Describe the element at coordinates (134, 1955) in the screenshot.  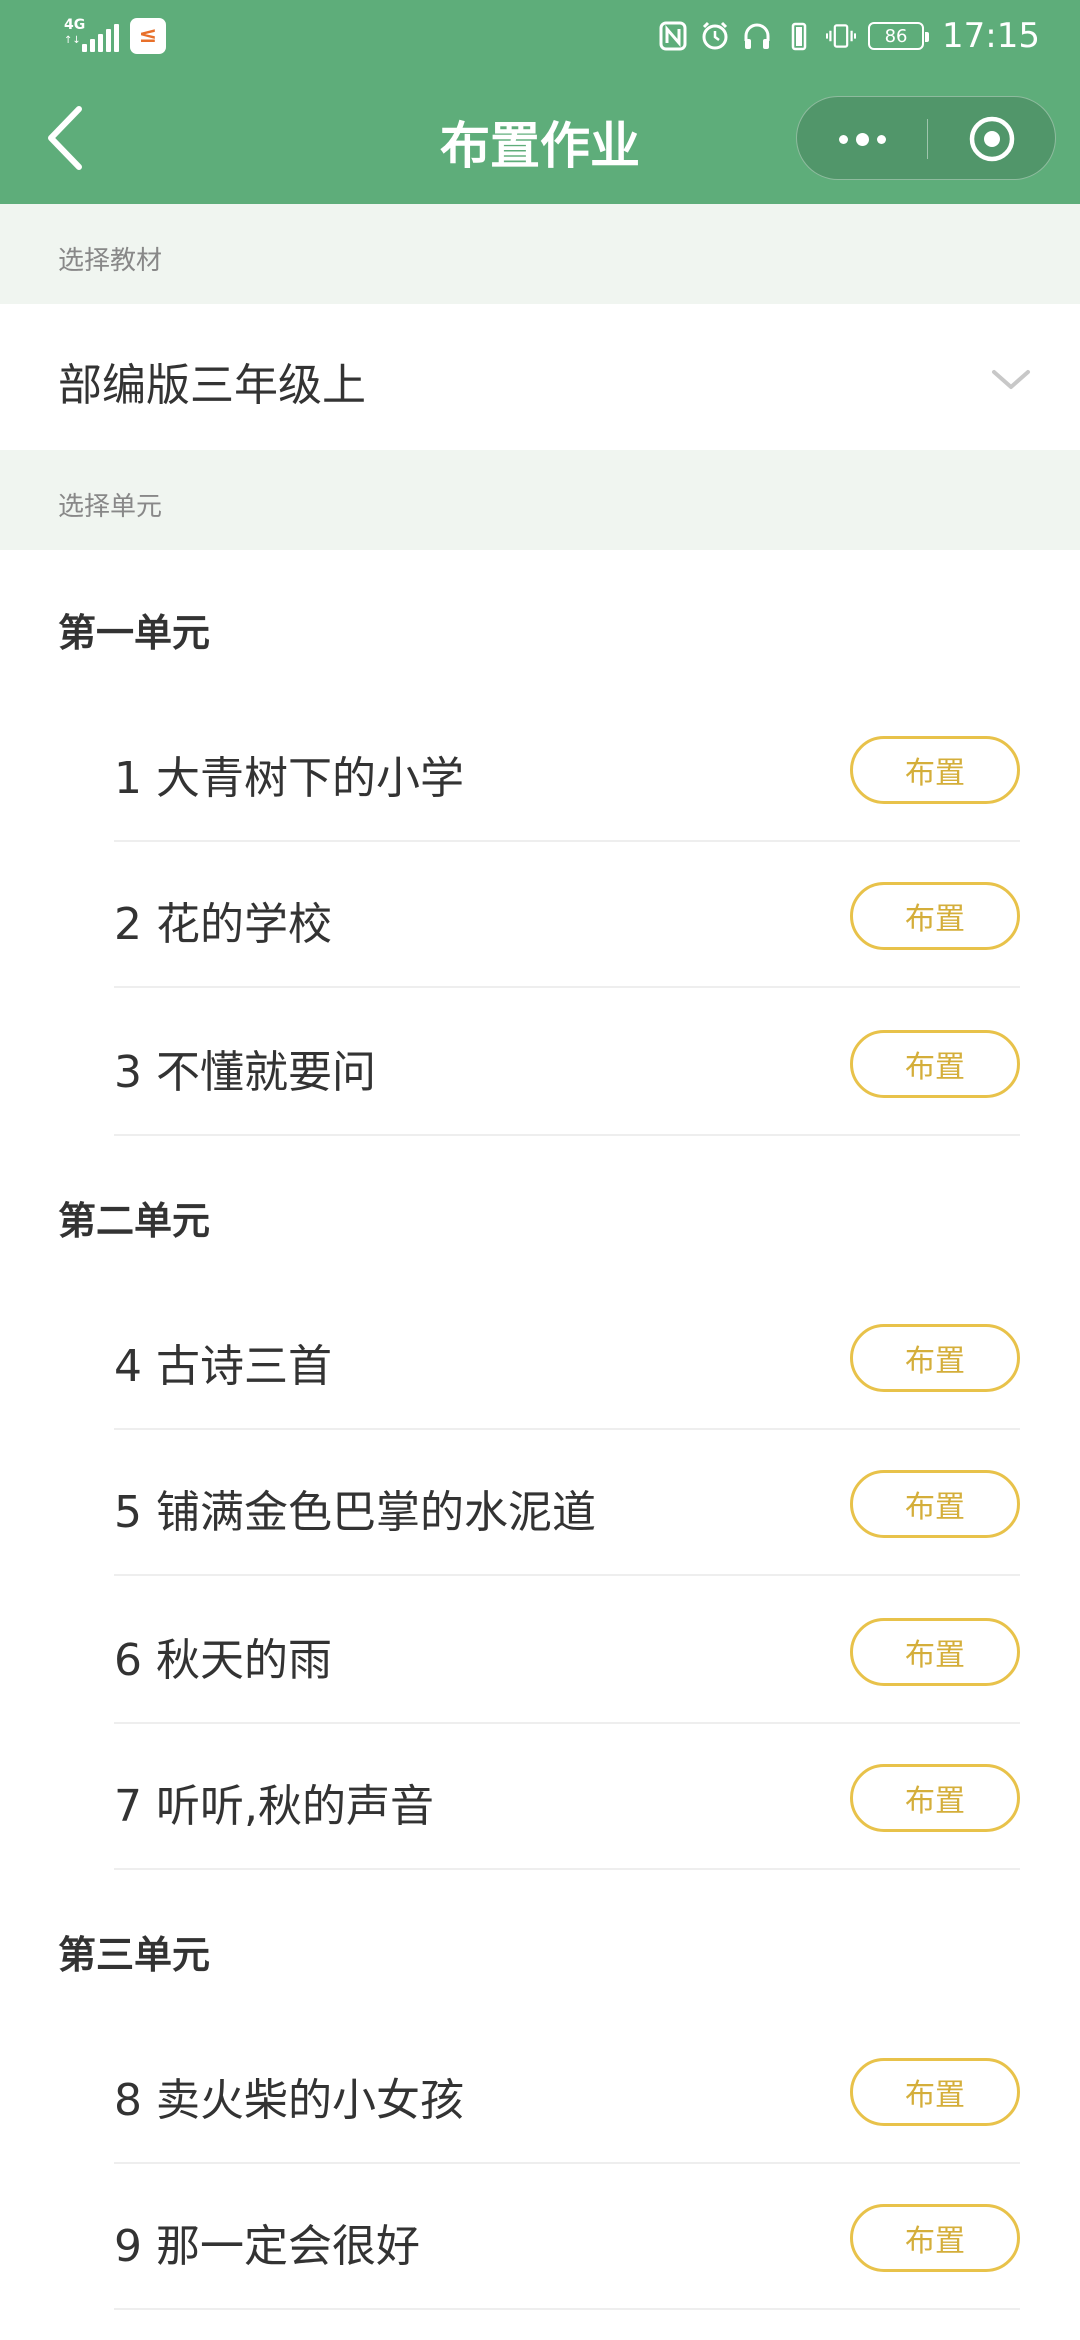
I see `unit-title: 第三单元` at that location.